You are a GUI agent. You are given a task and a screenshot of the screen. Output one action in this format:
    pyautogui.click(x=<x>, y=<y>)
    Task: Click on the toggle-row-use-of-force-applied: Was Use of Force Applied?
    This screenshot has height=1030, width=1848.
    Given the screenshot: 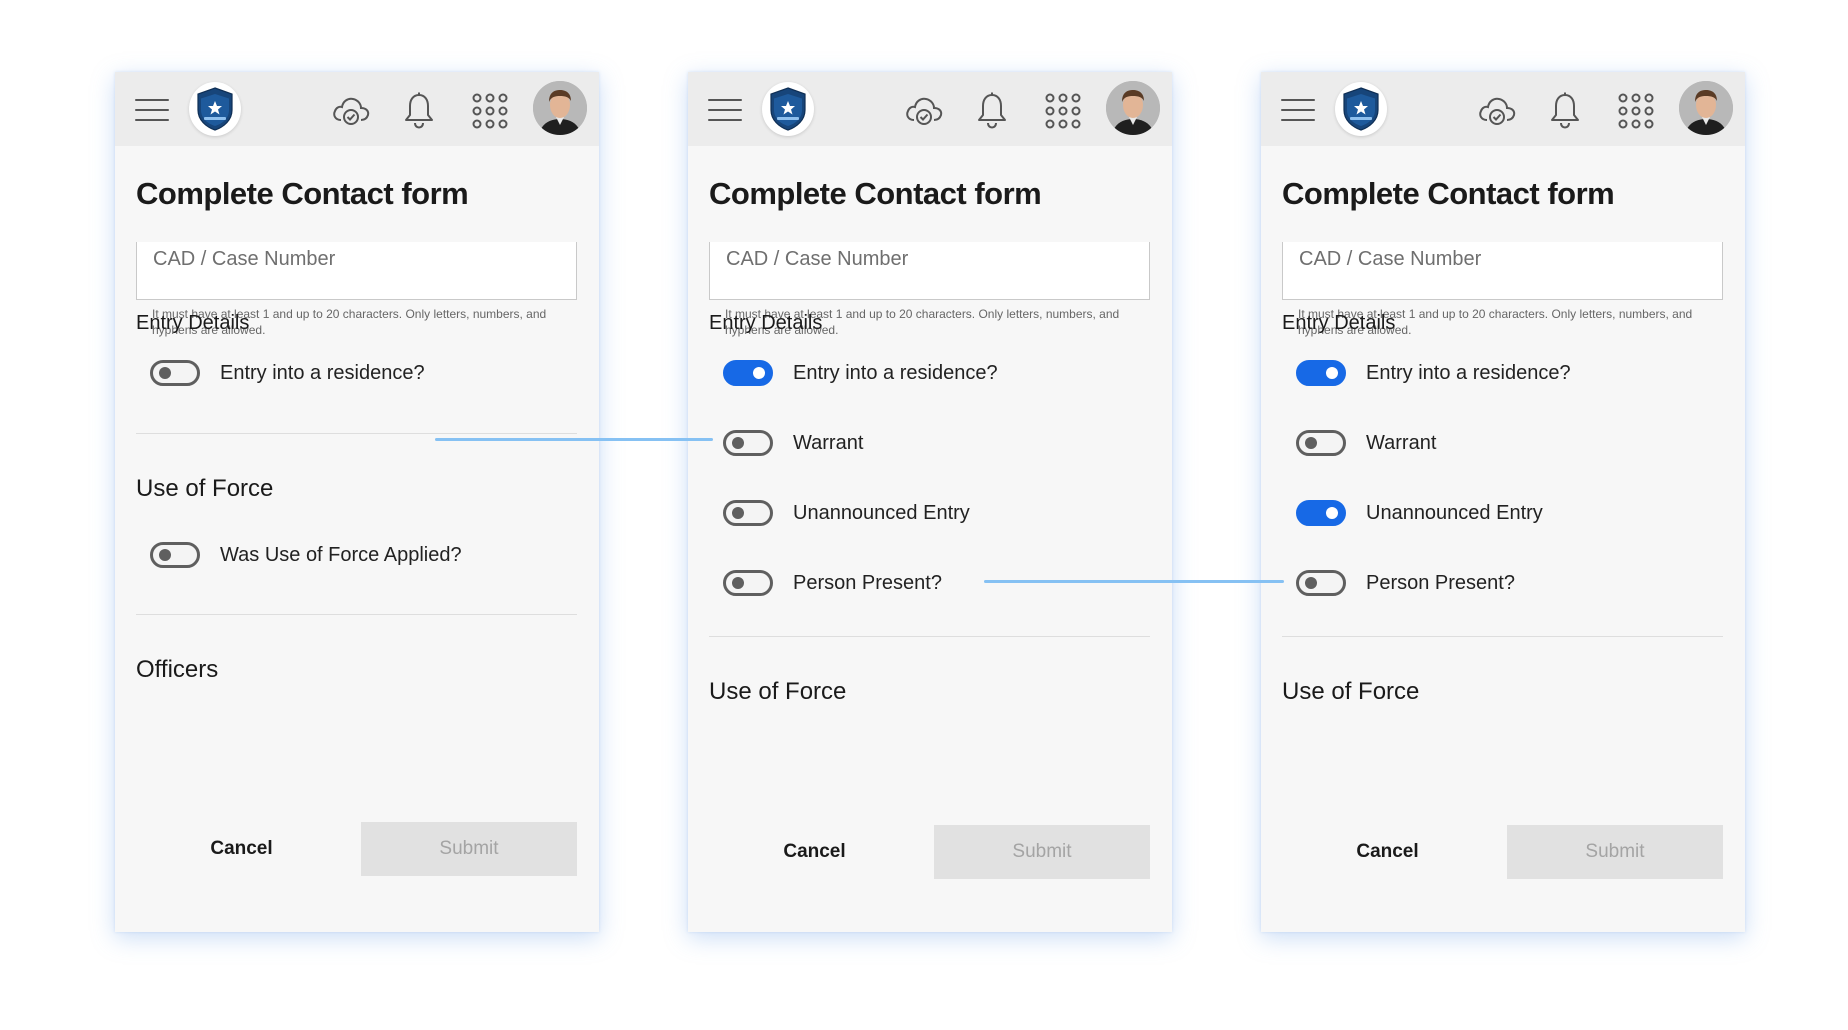 What is the action you would take?
    pyautogui.click(x=360, y=555)
    